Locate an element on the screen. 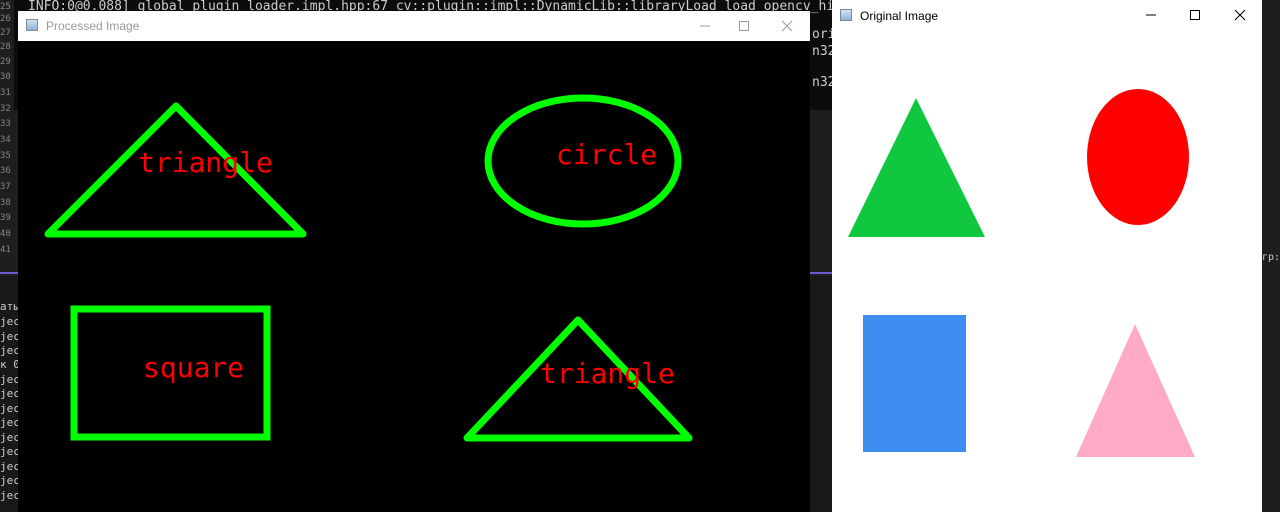 The image size is (1280, 512). output-line: к 0 is located at coordinates (10, 364).